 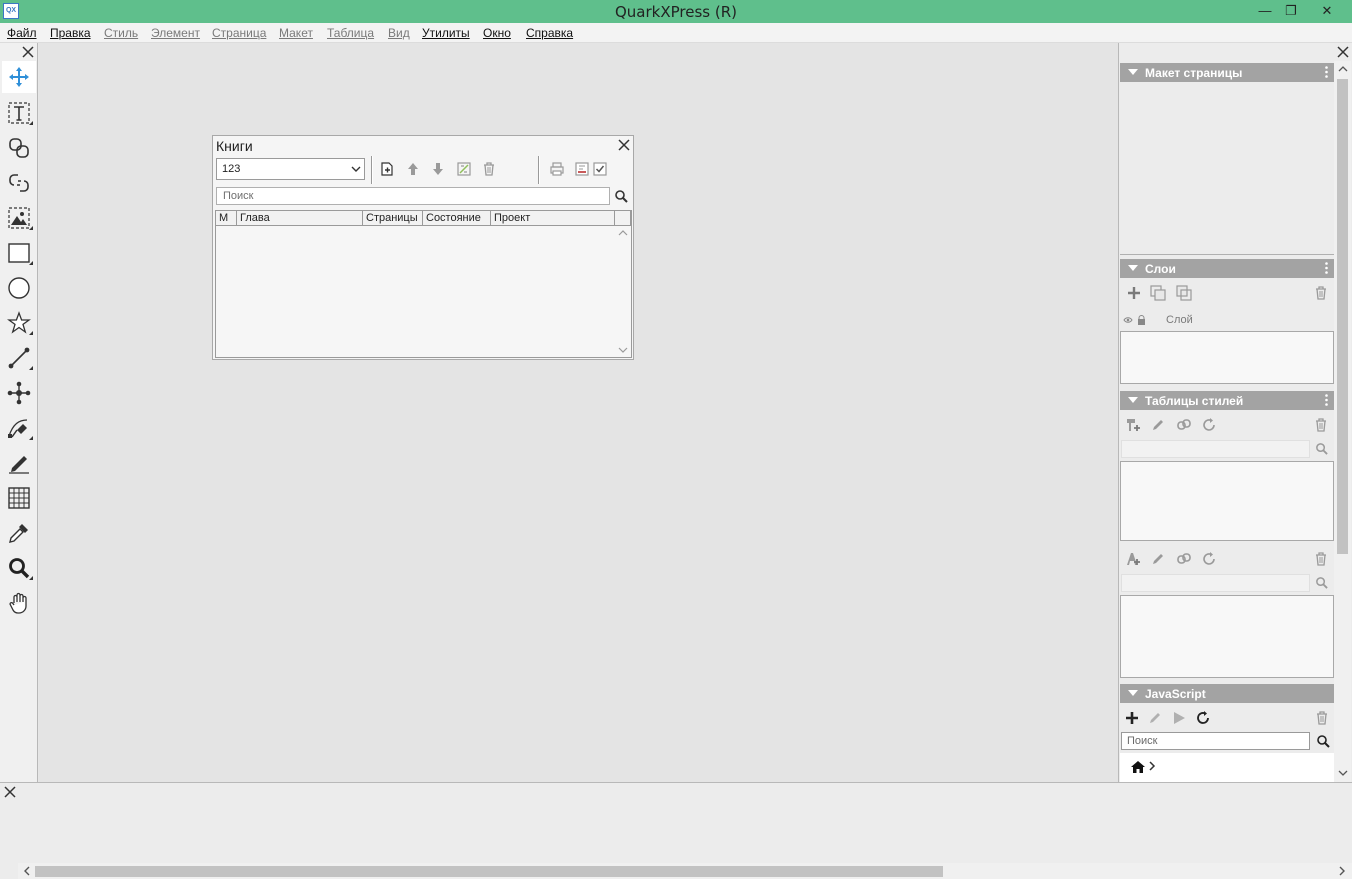 What do you see at coordinates (1227, 501) in the screenshot?
I see `paragraph-styles-list` at bounding box center [1227, 501].